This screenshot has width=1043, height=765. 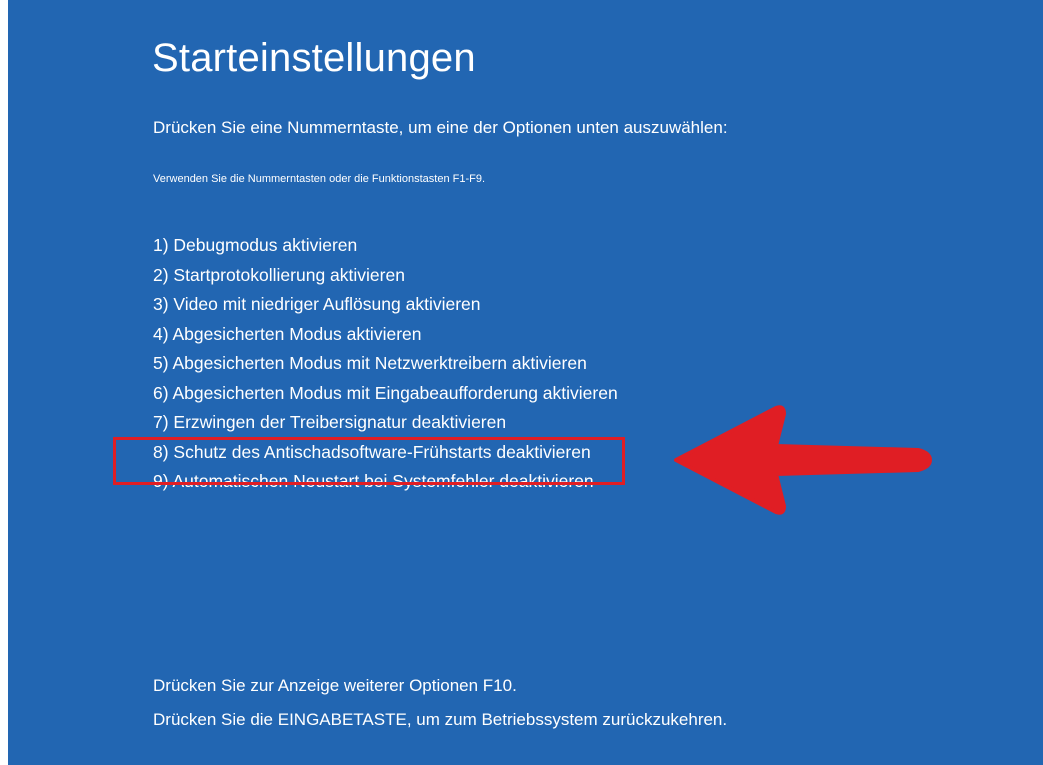 What do you see at coordinates (314, 58) in the screenshot?
I see `page-title: Starteinstellungen` at bounding box center [314, 58].